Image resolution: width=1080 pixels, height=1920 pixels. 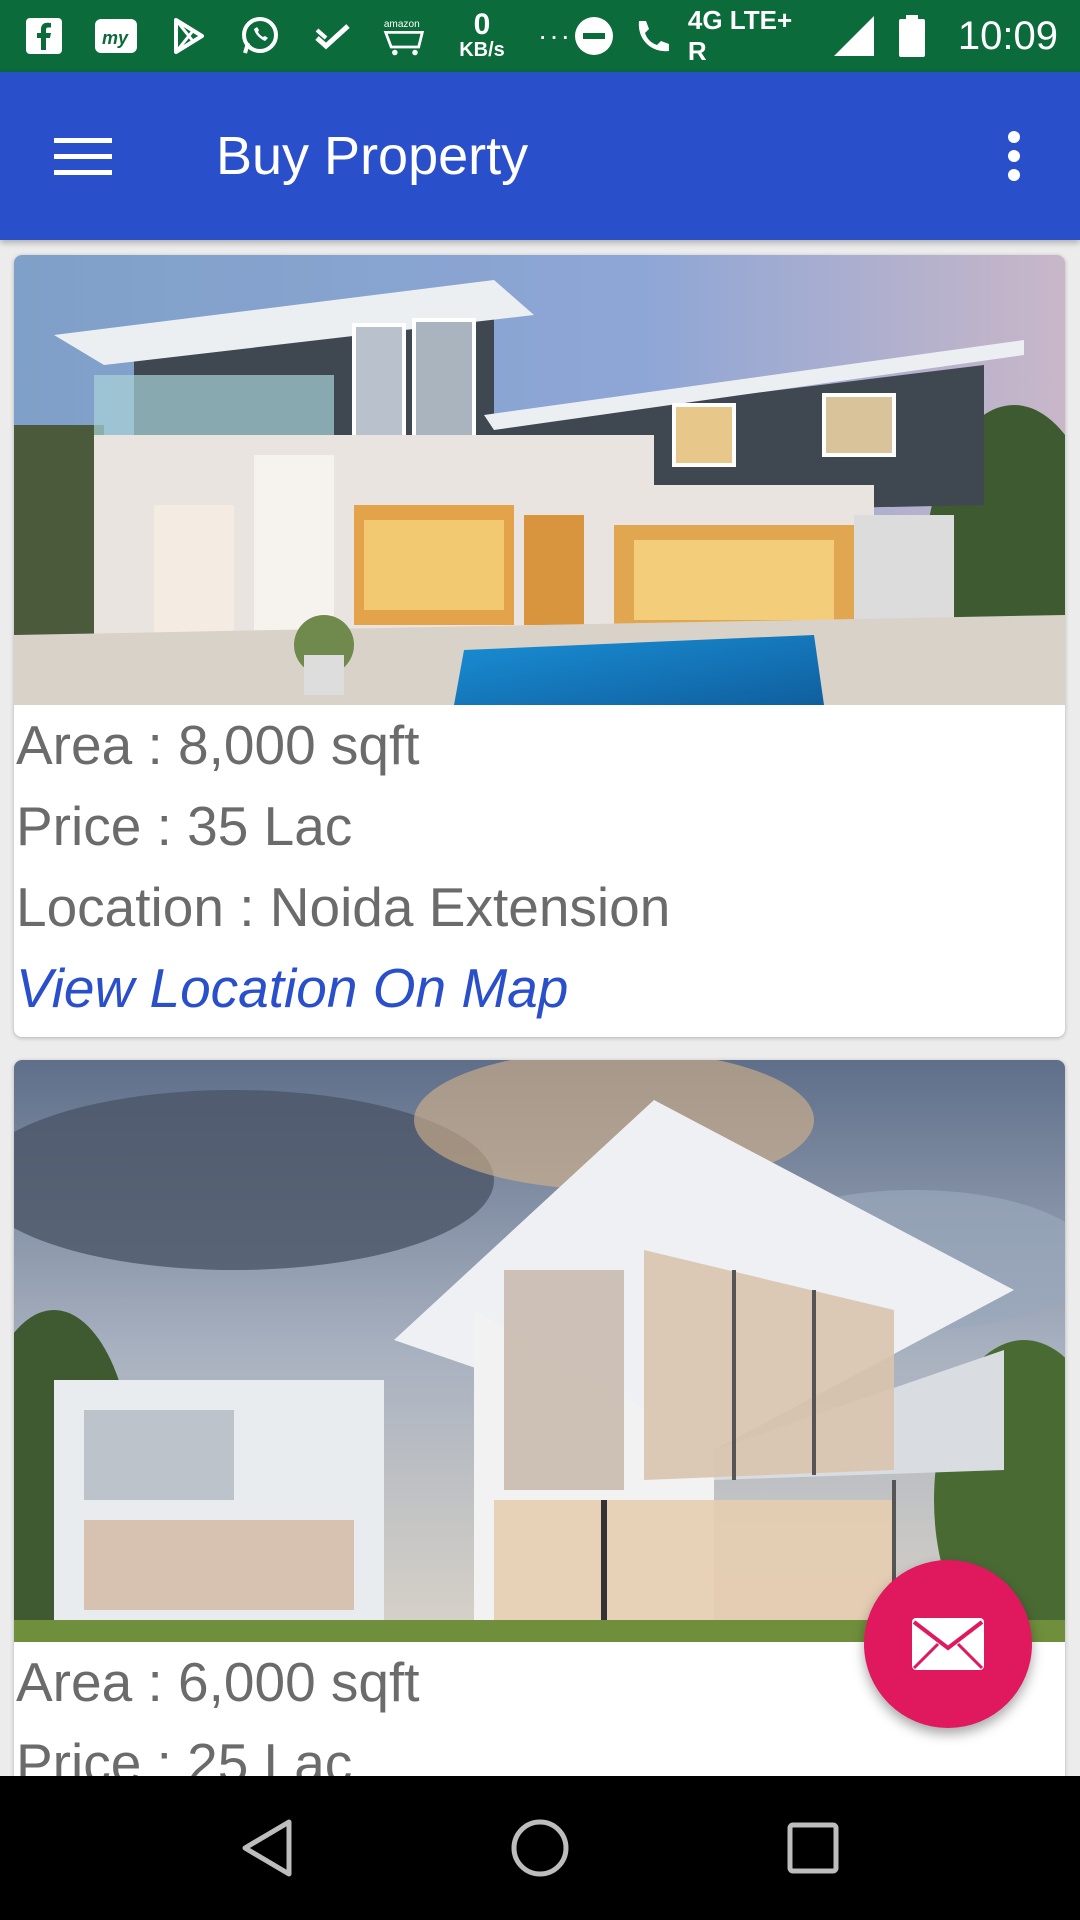 I want to click on property-price: Price : 25 Lac, so click(x=184, y=1754).